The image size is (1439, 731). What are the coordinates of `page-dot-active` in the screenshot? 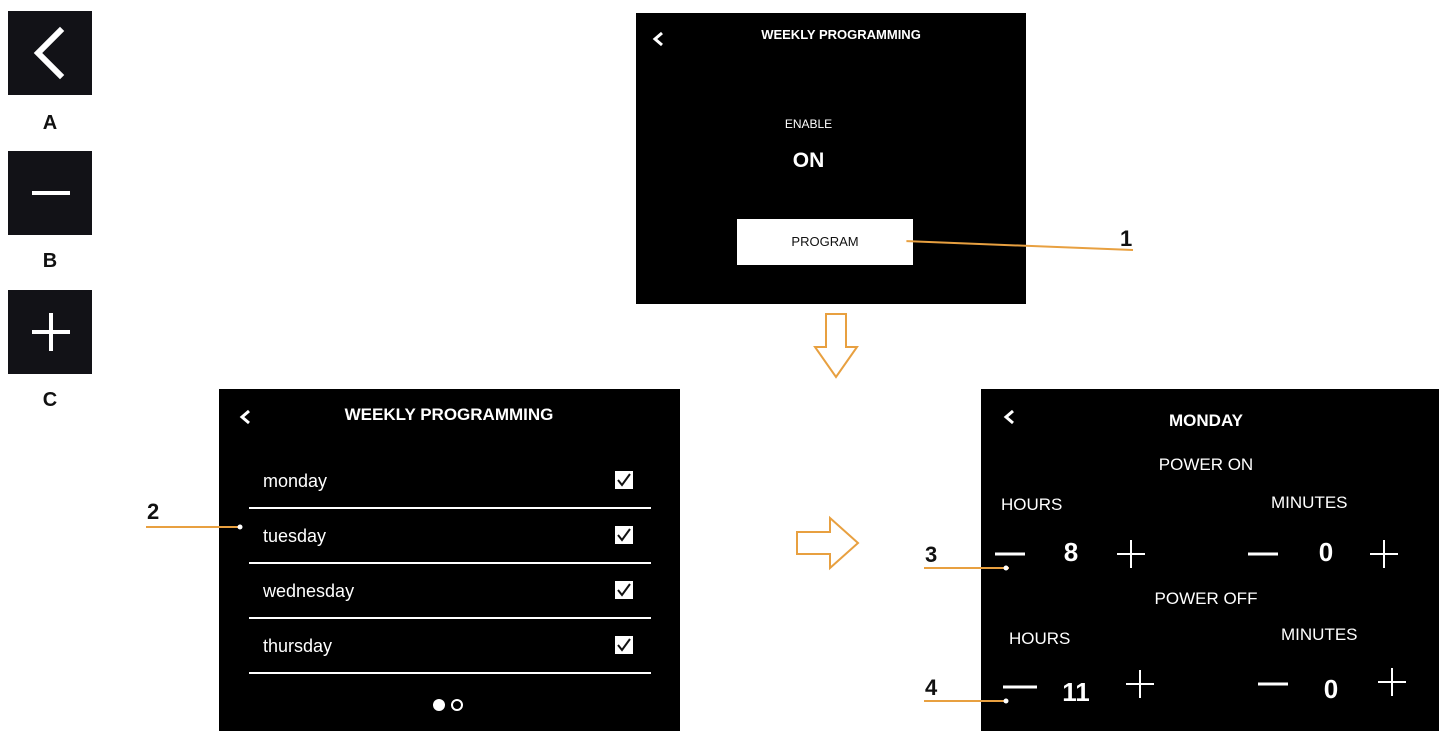 It's located at (439, 705).